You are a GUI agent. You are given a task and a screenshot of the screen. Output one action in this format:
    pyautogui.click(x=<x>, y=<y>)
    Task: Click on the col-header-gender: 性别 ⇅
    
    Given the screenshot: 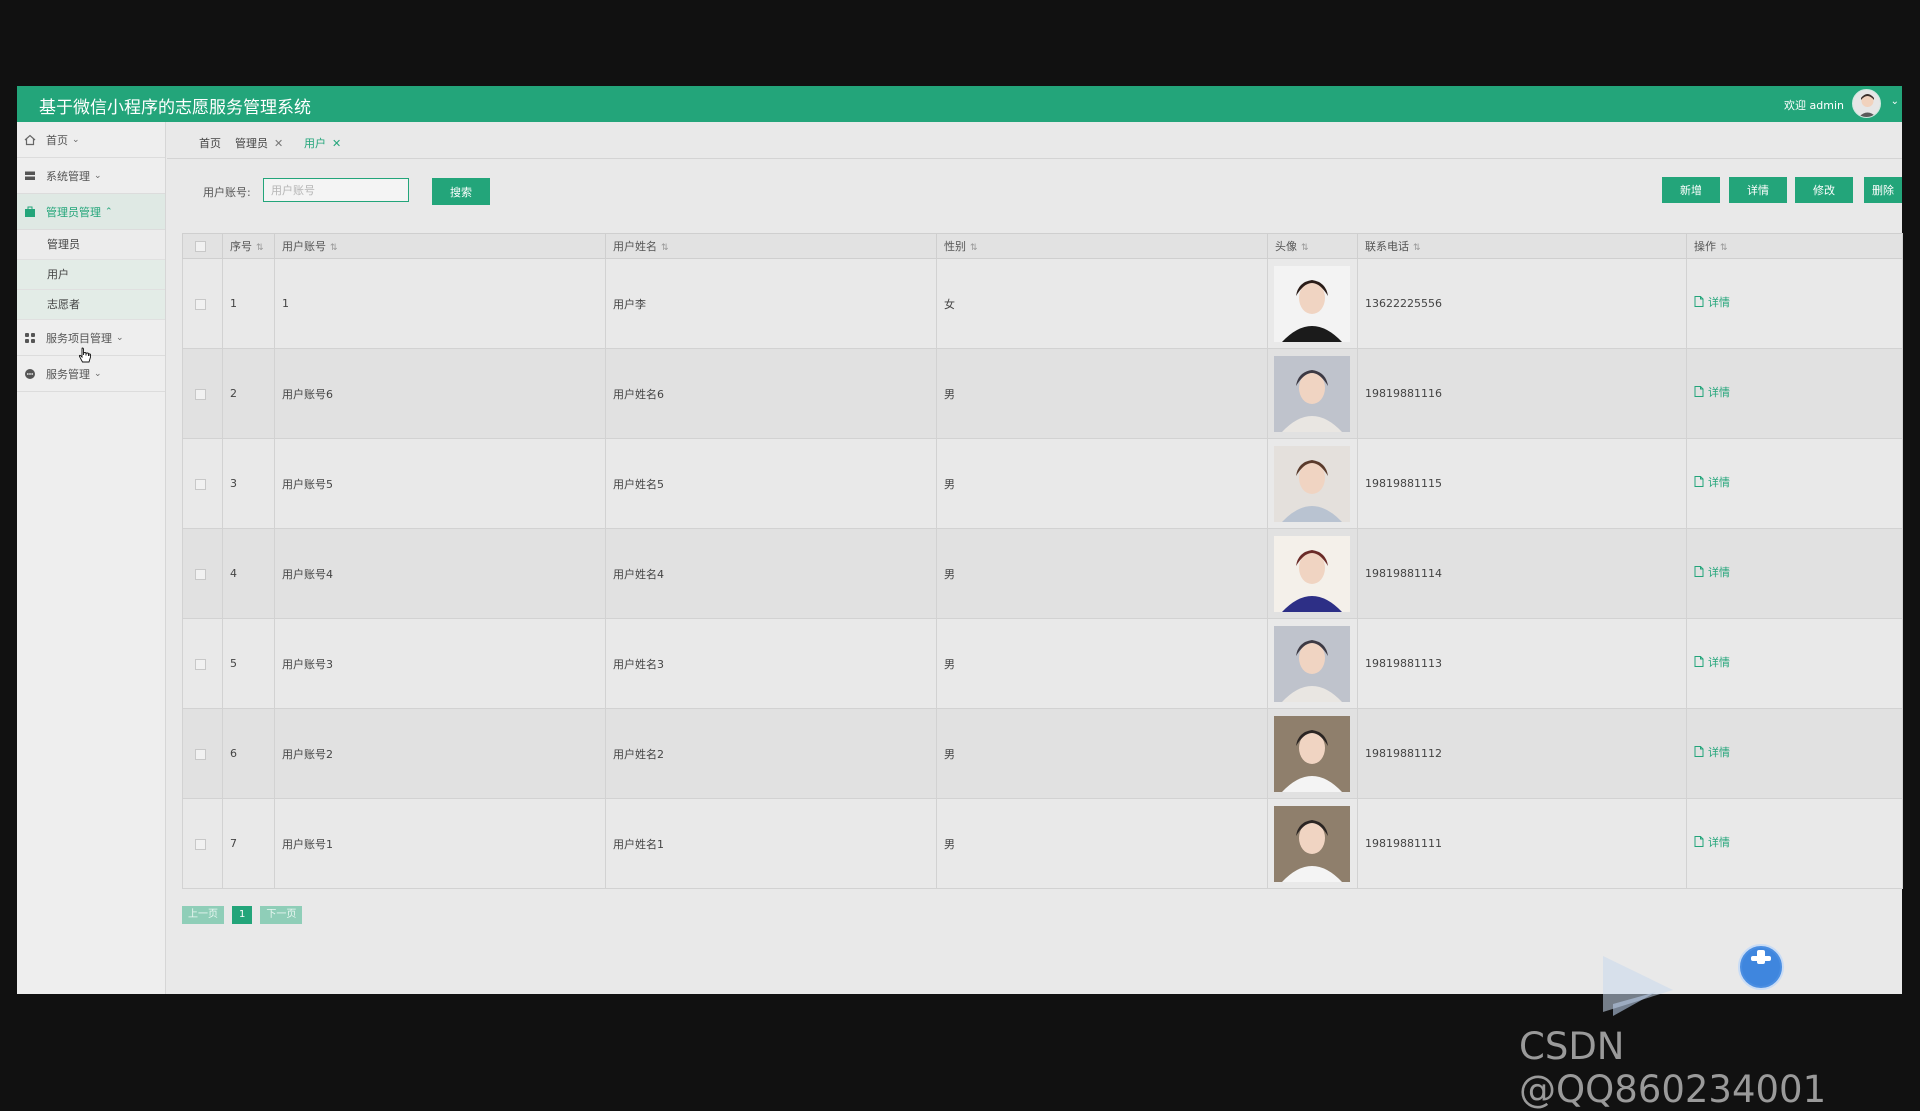 What is the action you would take?
    pyautogui.click(x=1102, y=246)
    